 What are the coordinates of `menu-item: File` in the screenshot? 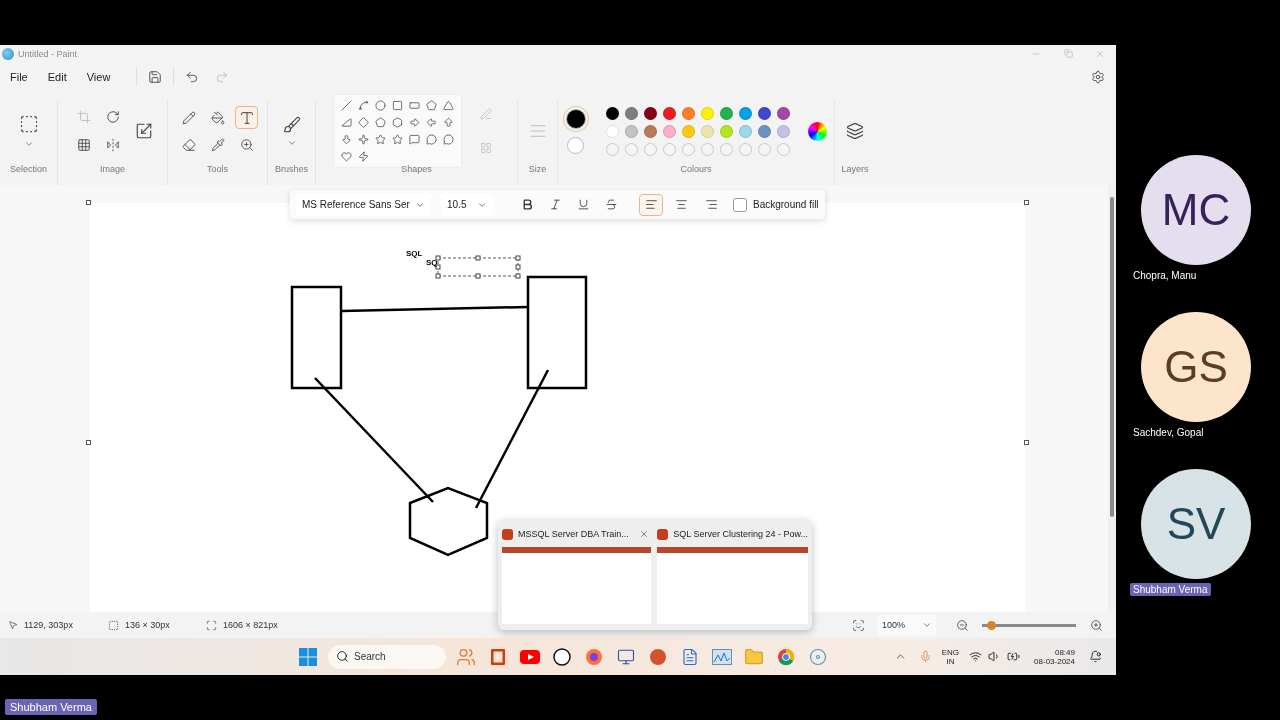 It's located at (23, 77).